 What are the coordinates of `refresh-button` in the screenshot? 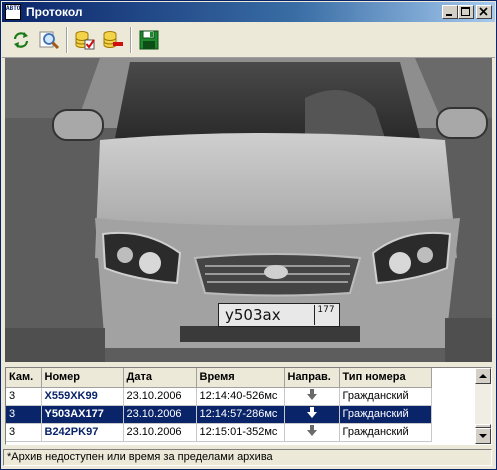 It's located at (21, 40).